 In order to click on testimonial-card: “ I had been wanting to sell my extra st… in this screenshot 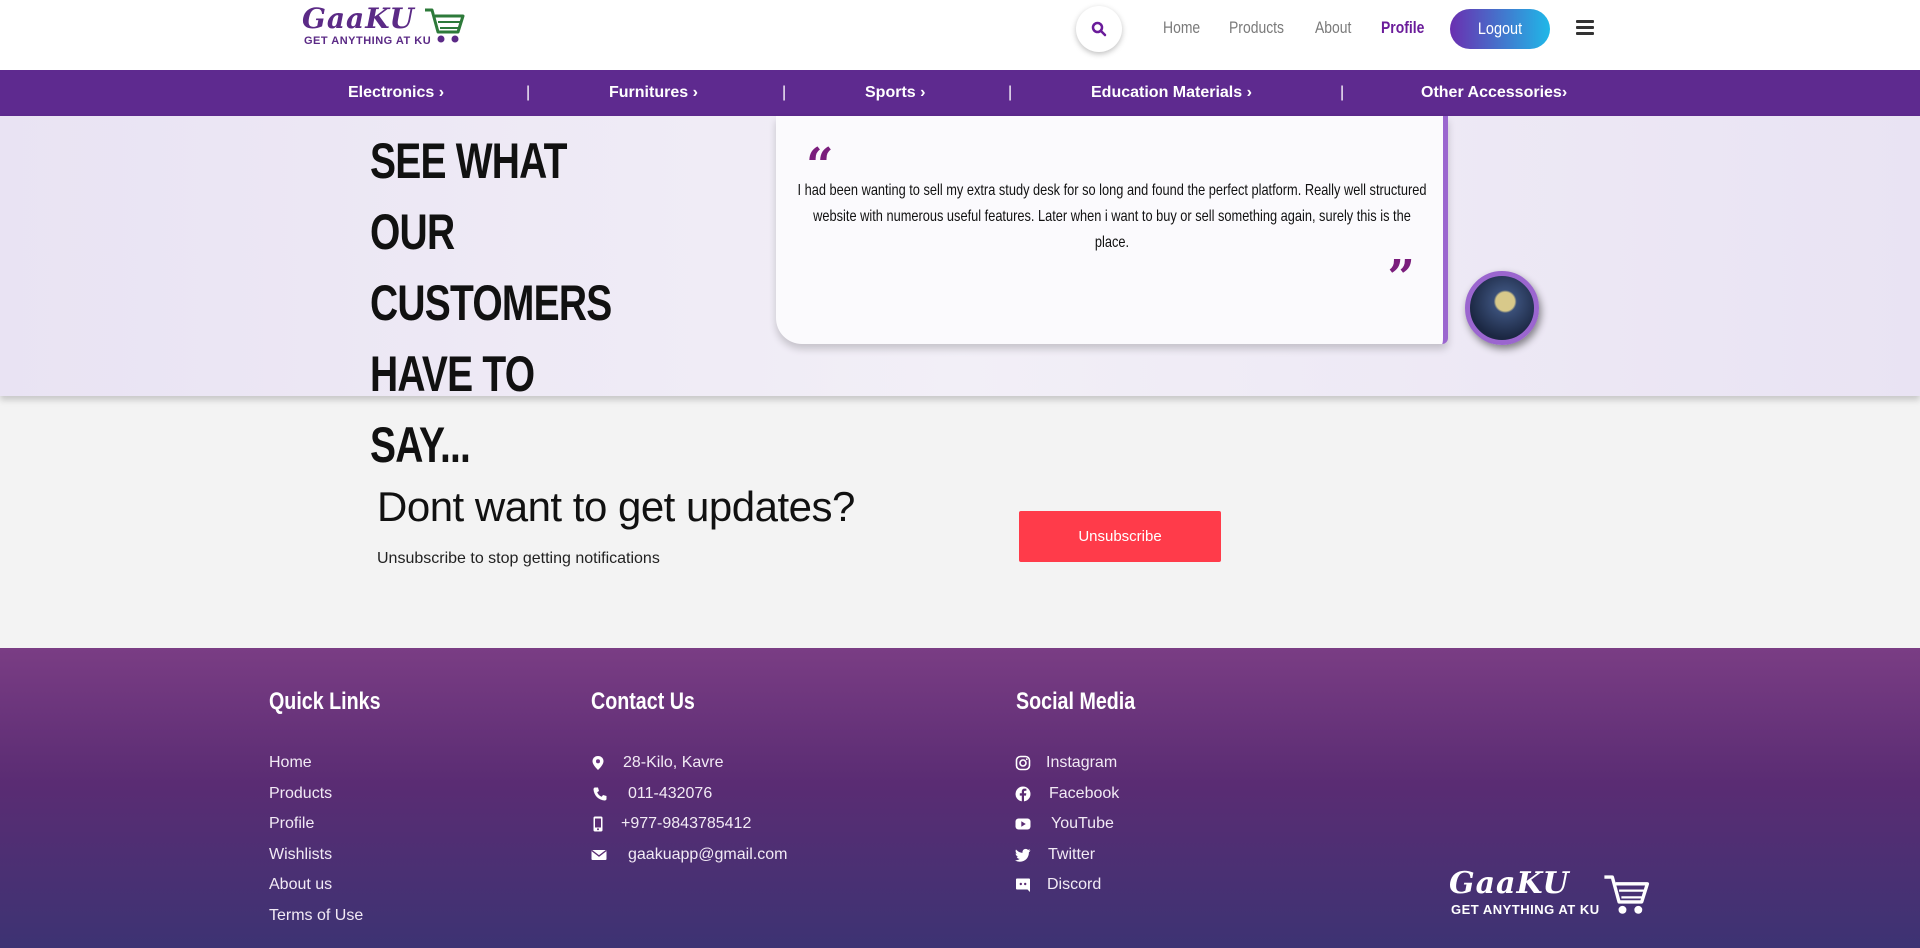, I will do `click(1112, 230)`.